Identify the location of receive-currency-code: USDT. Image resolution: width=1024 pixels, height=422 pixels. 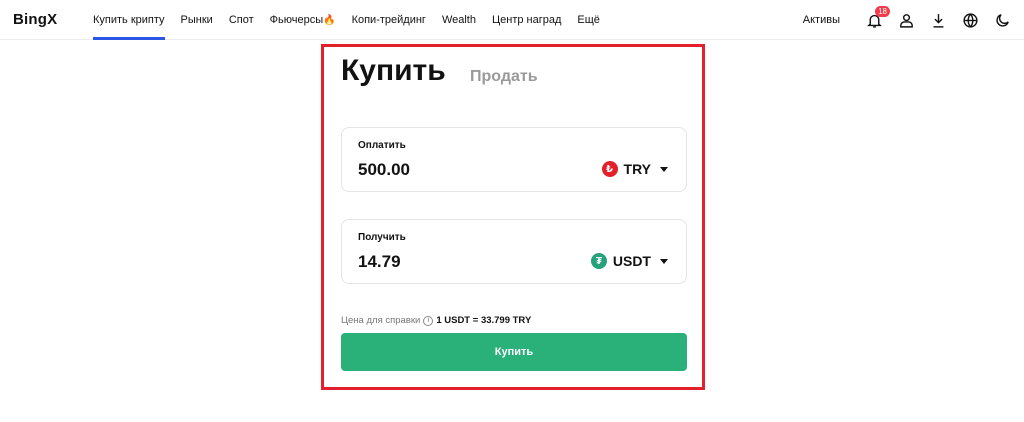
(631, 261).